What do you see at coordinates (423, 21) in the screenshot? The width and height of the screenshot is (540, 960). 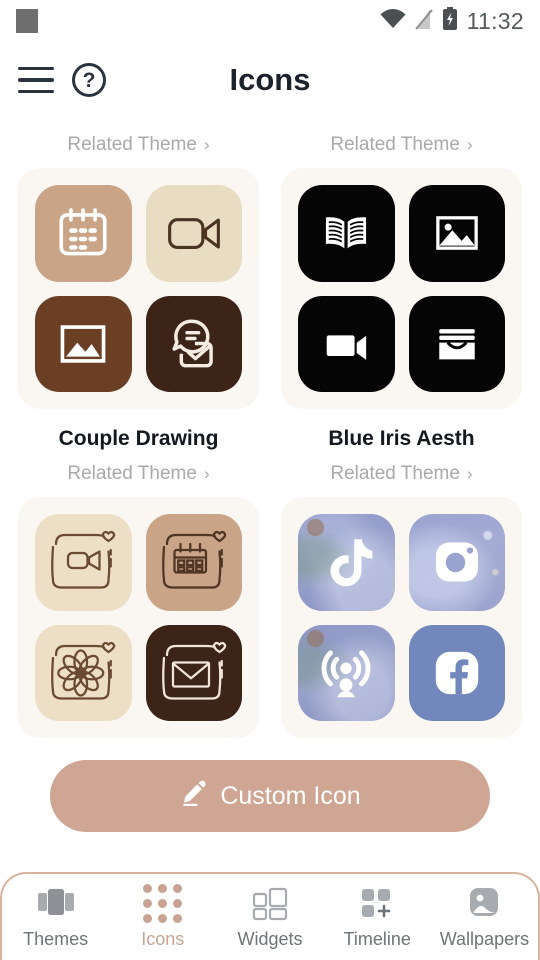 I see `signal-off-icon` at bounding box center [423, 21].